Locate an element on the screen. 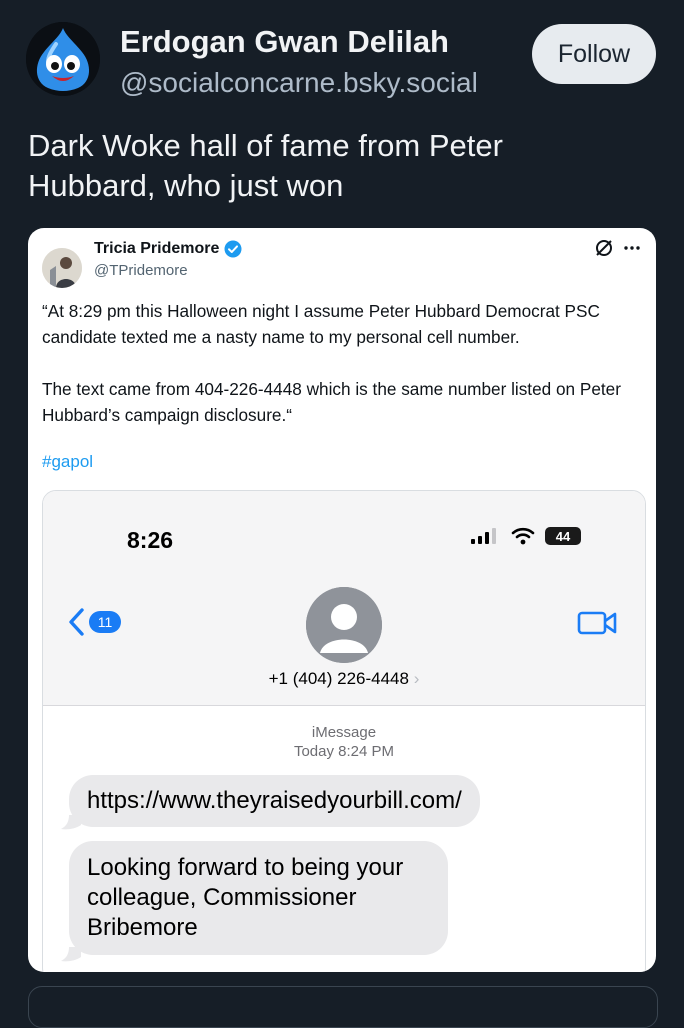 Image resolution: width=684 pixels, height=1028 pixels. chevron-left-icon is located at coordinates (76, 622).